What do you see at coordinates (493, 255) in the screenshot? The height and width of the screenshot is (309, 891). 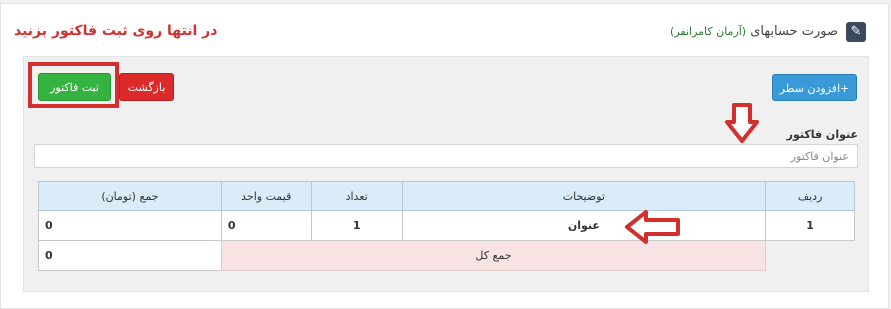 I see `grand-total-label: جمع کل` at bounding box center [493, 255].